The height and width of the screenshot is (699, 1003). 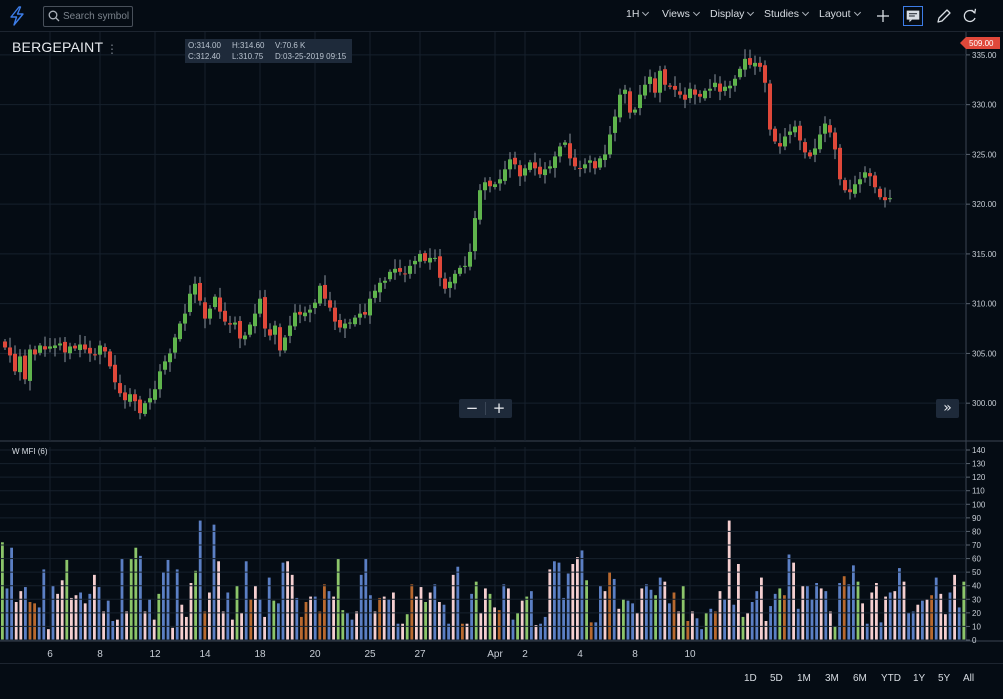 I want to click on mfi-tick-label: 10, so click(x=976, y=626).